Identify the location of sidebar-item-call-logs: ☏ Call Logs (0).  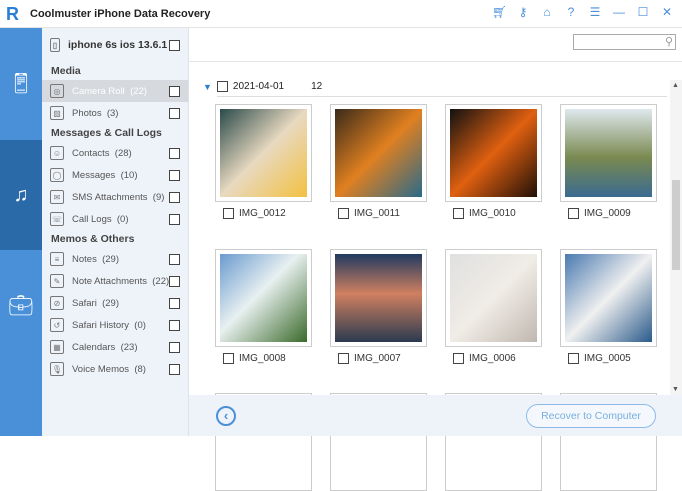
(115, 219).